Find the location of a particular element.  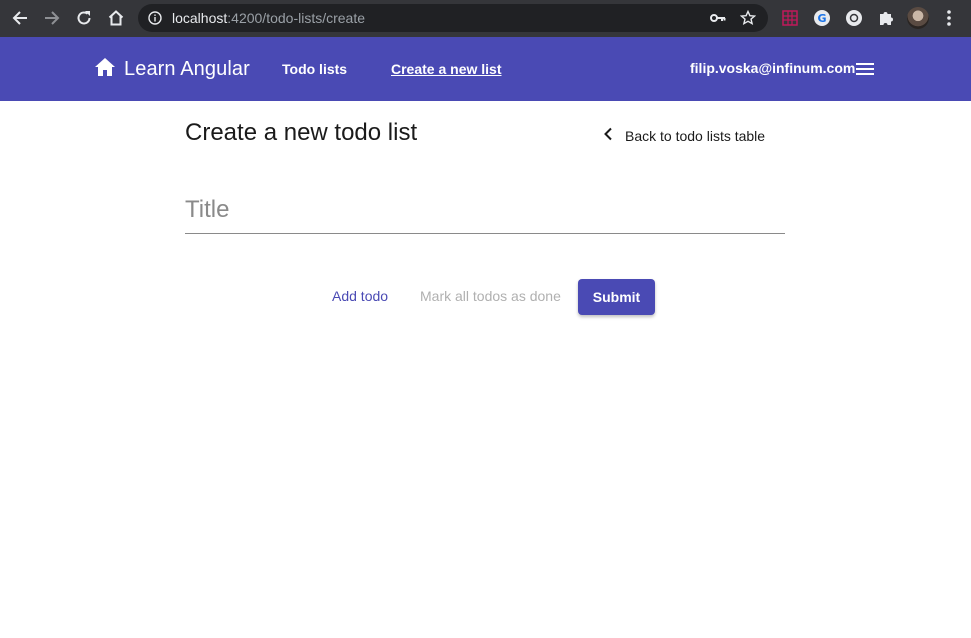

back-arrow-icon is located at coordinates (20, 18).